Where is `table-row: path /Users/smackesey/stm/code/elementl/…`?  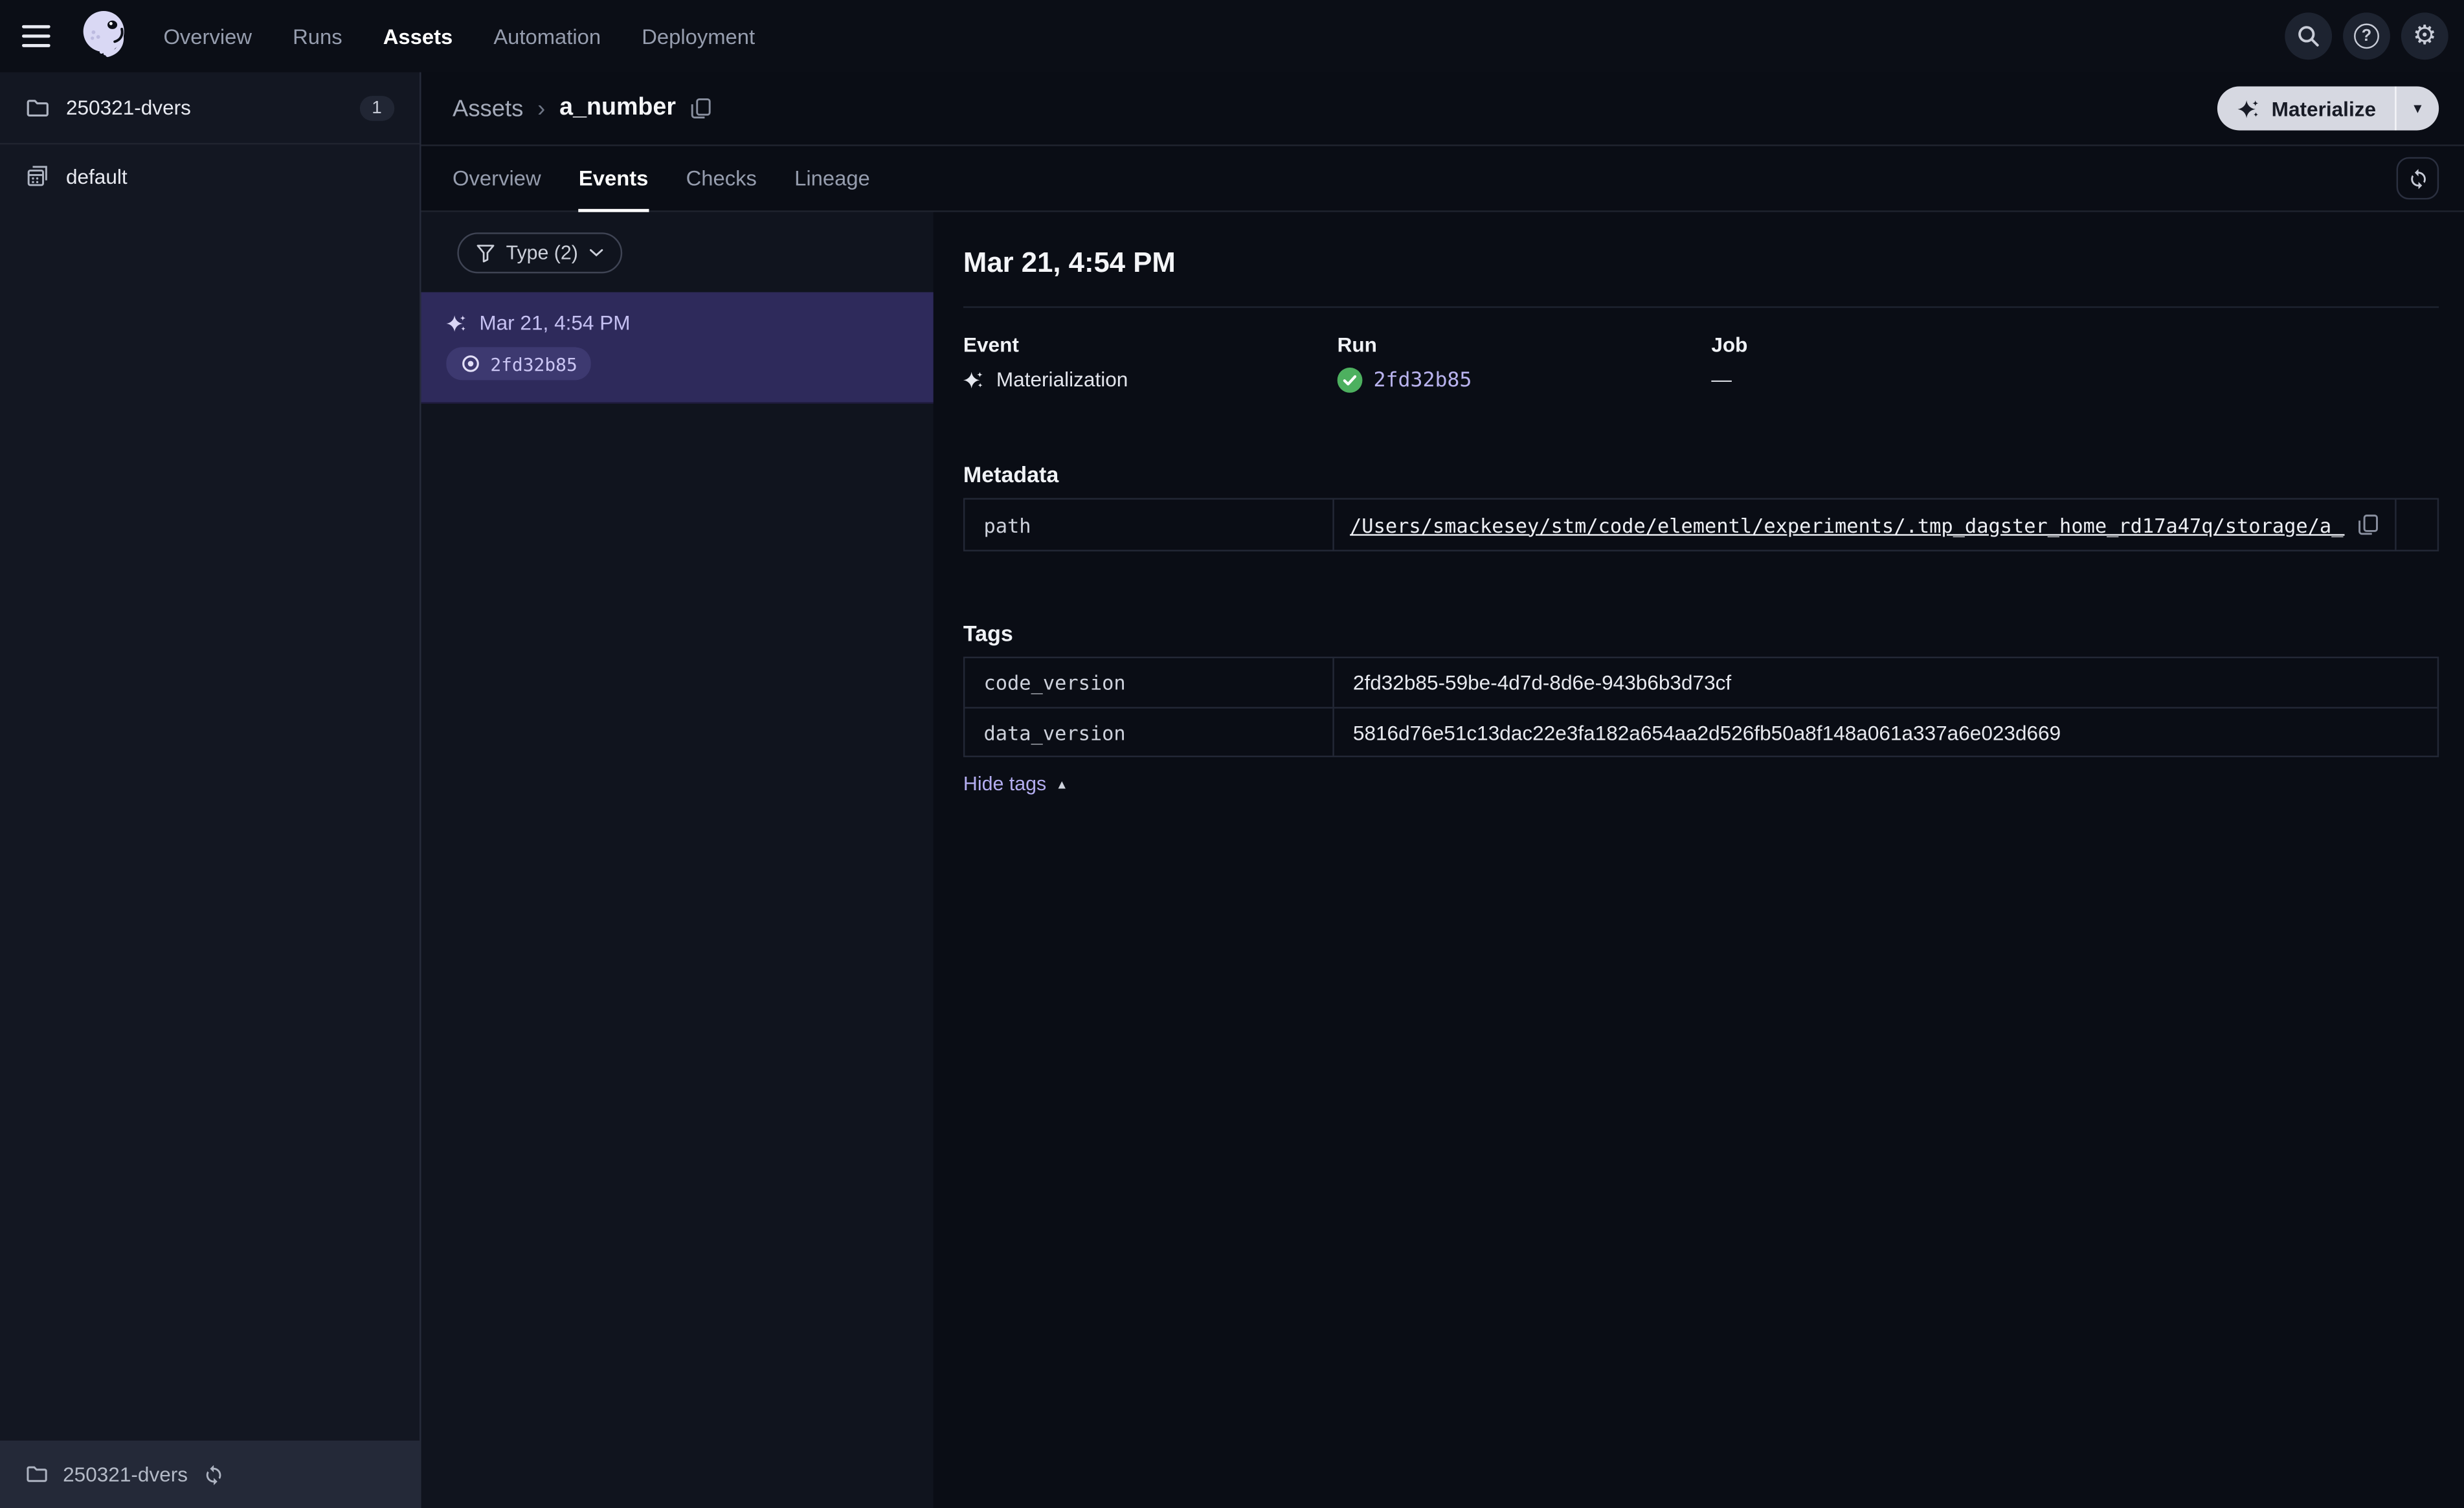 table-row: path /Users/smackesey/stm/code/elementl/… is located at coordinates (1701, 525).